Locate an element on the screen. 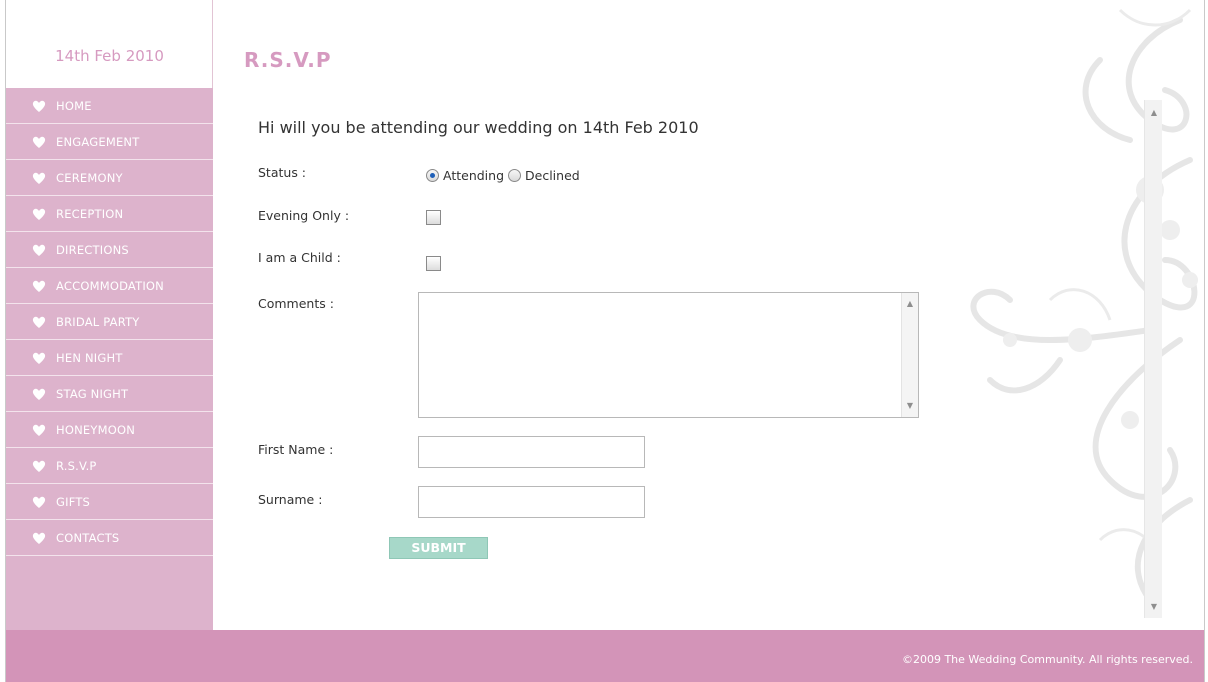 The height and width of the screenshot is (682, 1208). attending-radio is located at coordinates (432, 175).